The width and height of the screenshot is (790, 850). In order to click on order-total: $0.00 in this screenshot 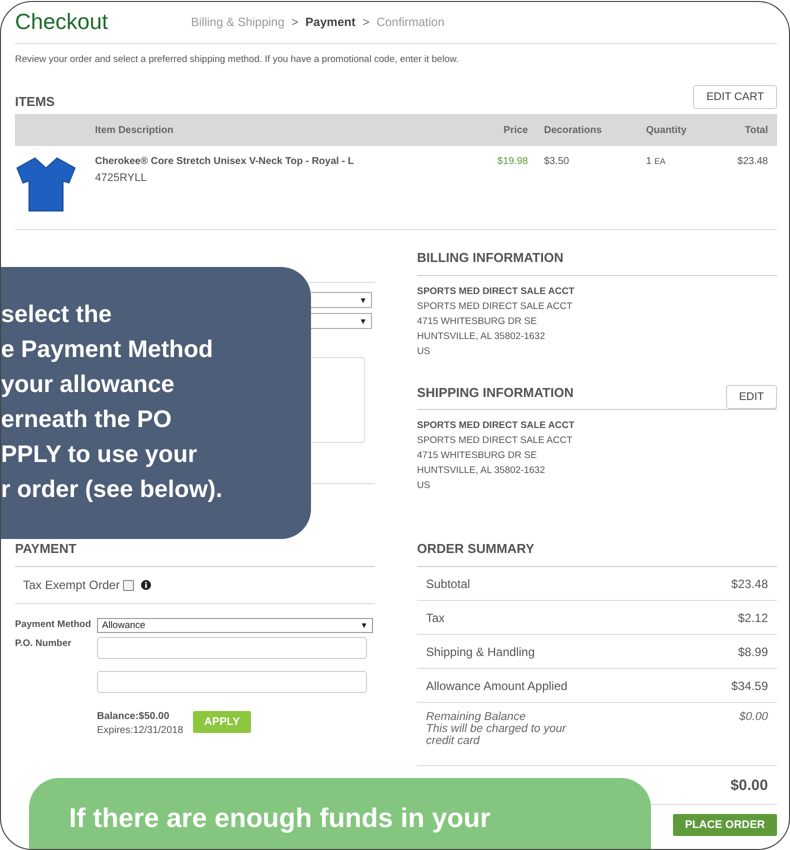, I will do `click(749, 785)`.